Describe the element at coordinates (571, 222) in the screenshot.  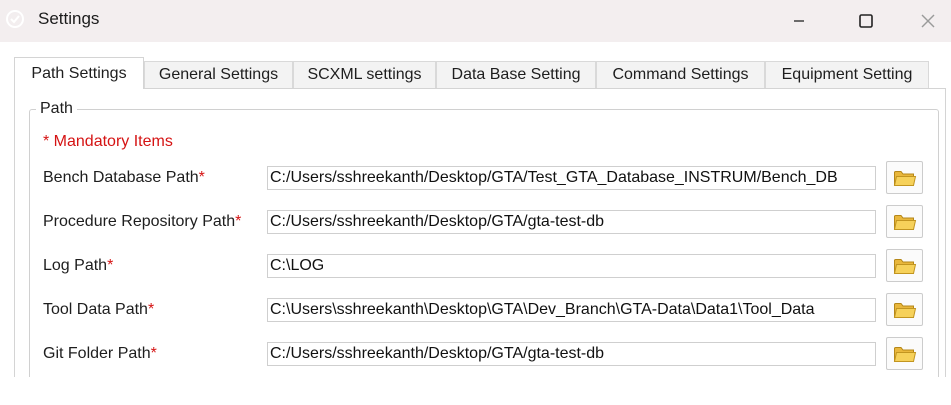
I see `procedure-repository-path-input` at that location.